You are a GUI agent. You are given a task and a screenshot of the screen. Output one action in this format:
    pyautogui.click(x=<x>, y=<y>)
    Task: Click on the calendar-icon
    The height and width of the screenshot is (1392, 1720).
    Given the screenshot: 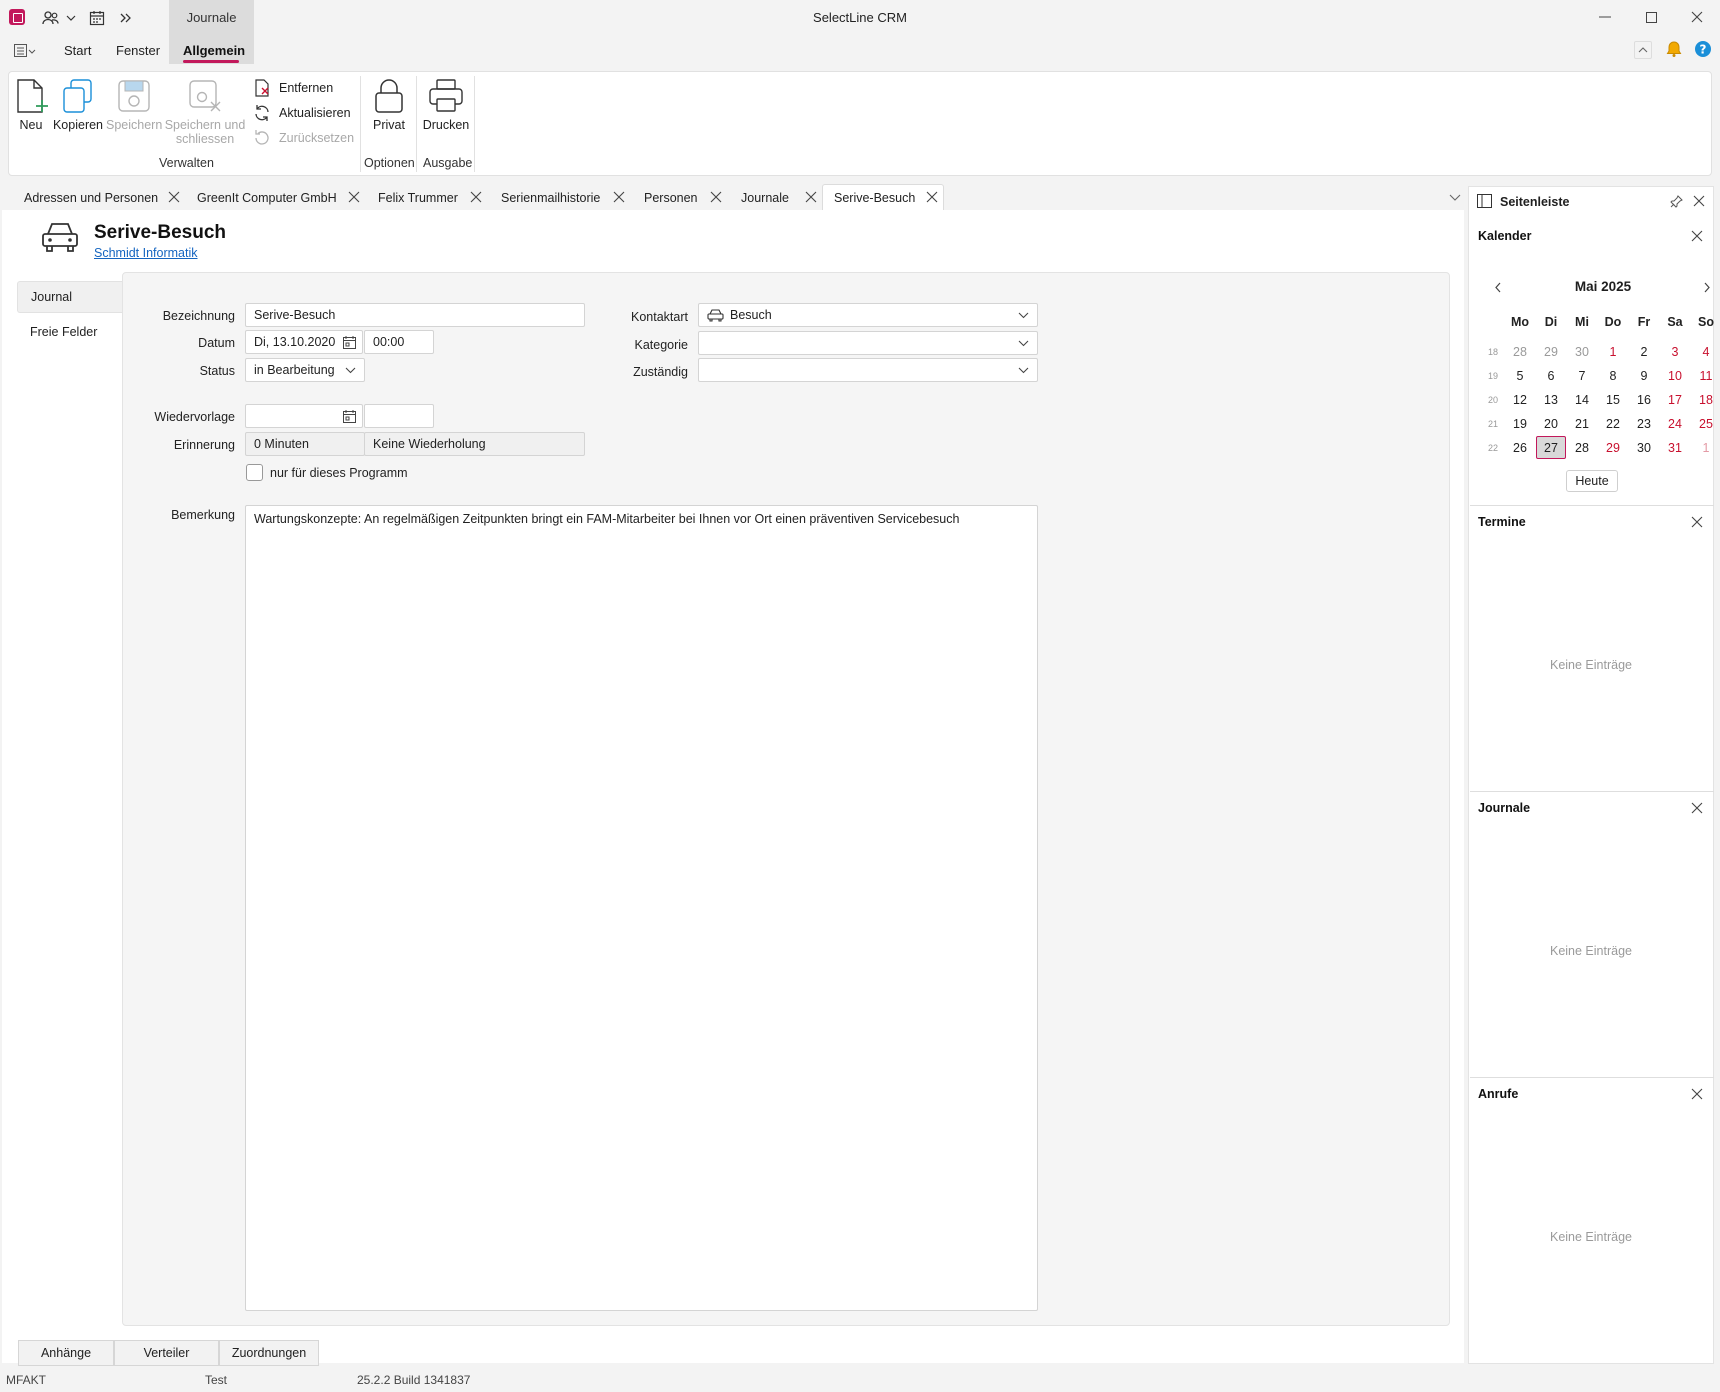 What is the action you would take?
    pyautogui.click(x=97, y=18)
    